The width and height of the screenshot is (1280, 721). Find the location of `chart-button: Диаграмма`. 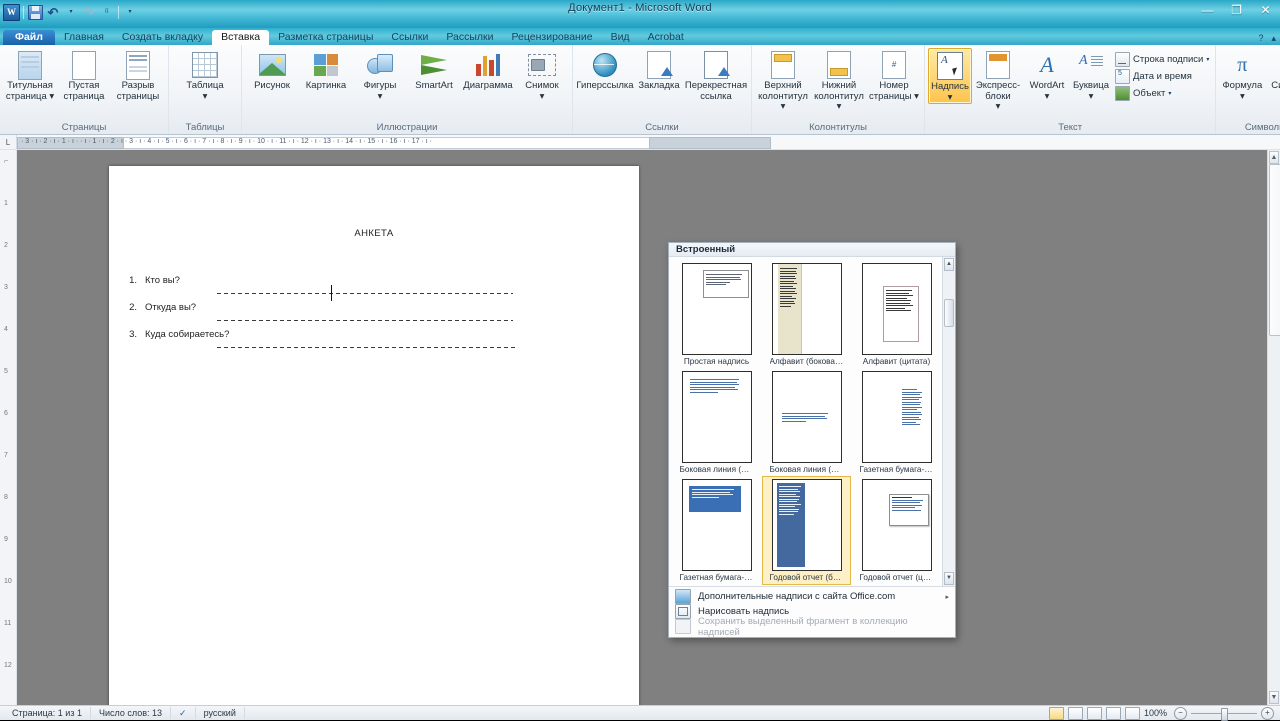

chart-button: Диаграмма is located at coordinates (488, 70).